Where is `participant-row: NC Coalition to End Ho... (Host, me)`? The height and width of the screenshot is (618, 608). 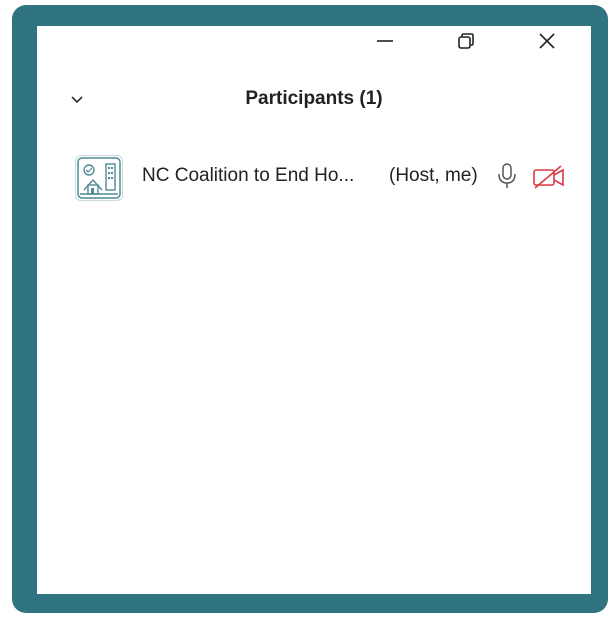
participant-row: NC Coalition to End Ho... (Host, me) is located at coordinates (314, 177).